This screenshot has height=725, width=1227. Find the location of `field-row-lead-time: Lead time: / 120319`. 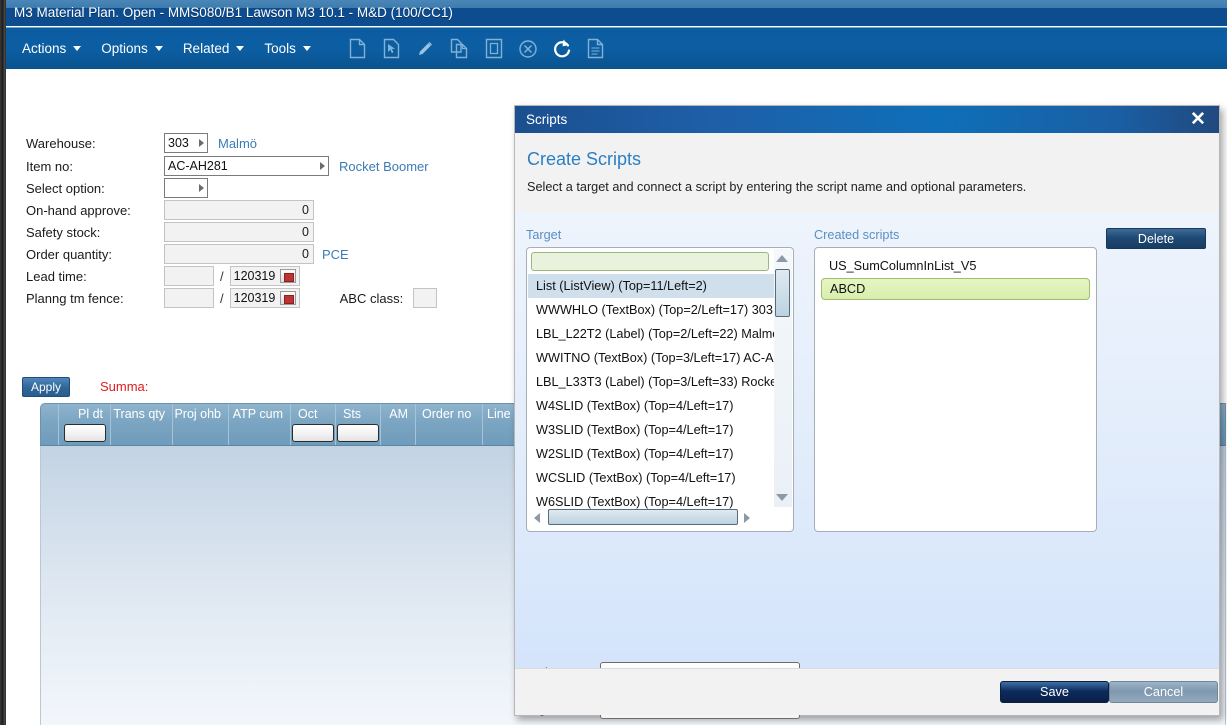

field-row-lead-time: Lead time: / 120319 is located at coordinates (153, 276).